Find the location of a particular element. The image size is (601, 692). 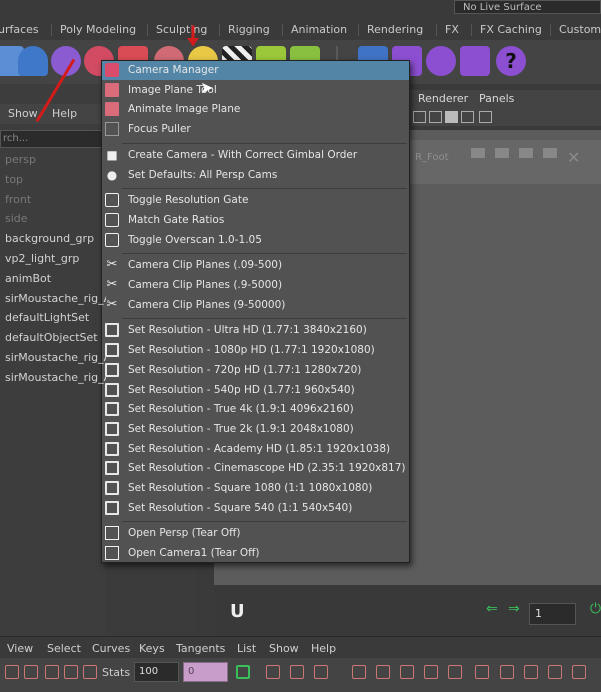

shelf-tab-rendering: Rendering is located at coordinates (390, 30).